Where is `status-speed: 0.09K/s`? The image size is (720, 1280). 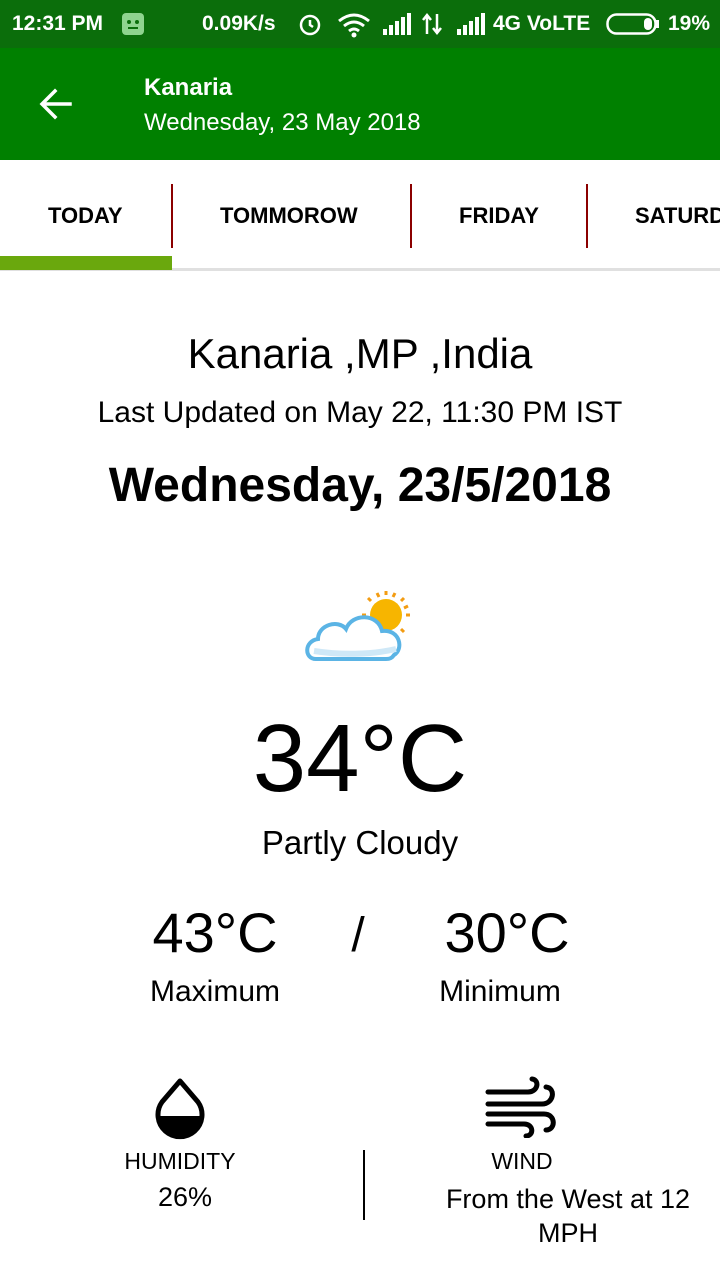
status-speed: 0.09K/s is located at coordinates (239, 23).